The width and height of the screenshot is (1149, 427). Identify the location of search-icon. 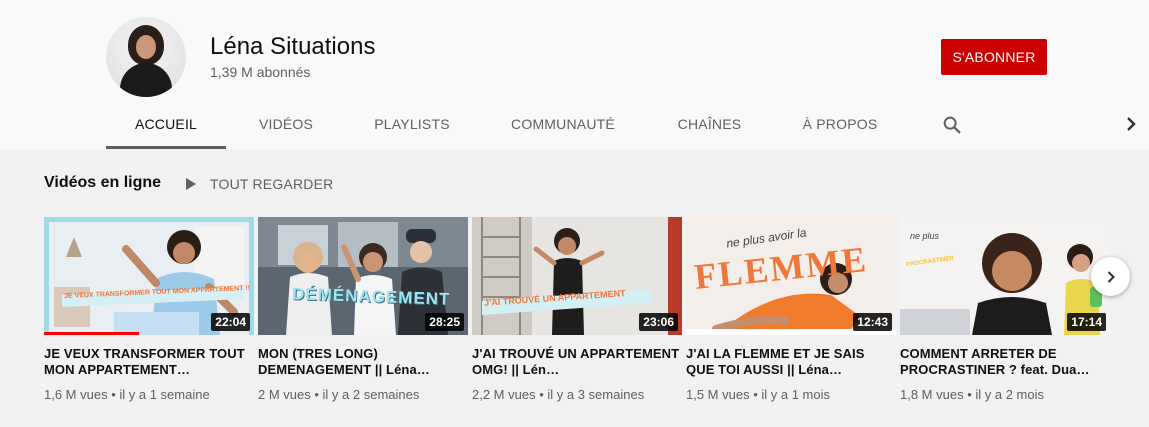
(952, 125).